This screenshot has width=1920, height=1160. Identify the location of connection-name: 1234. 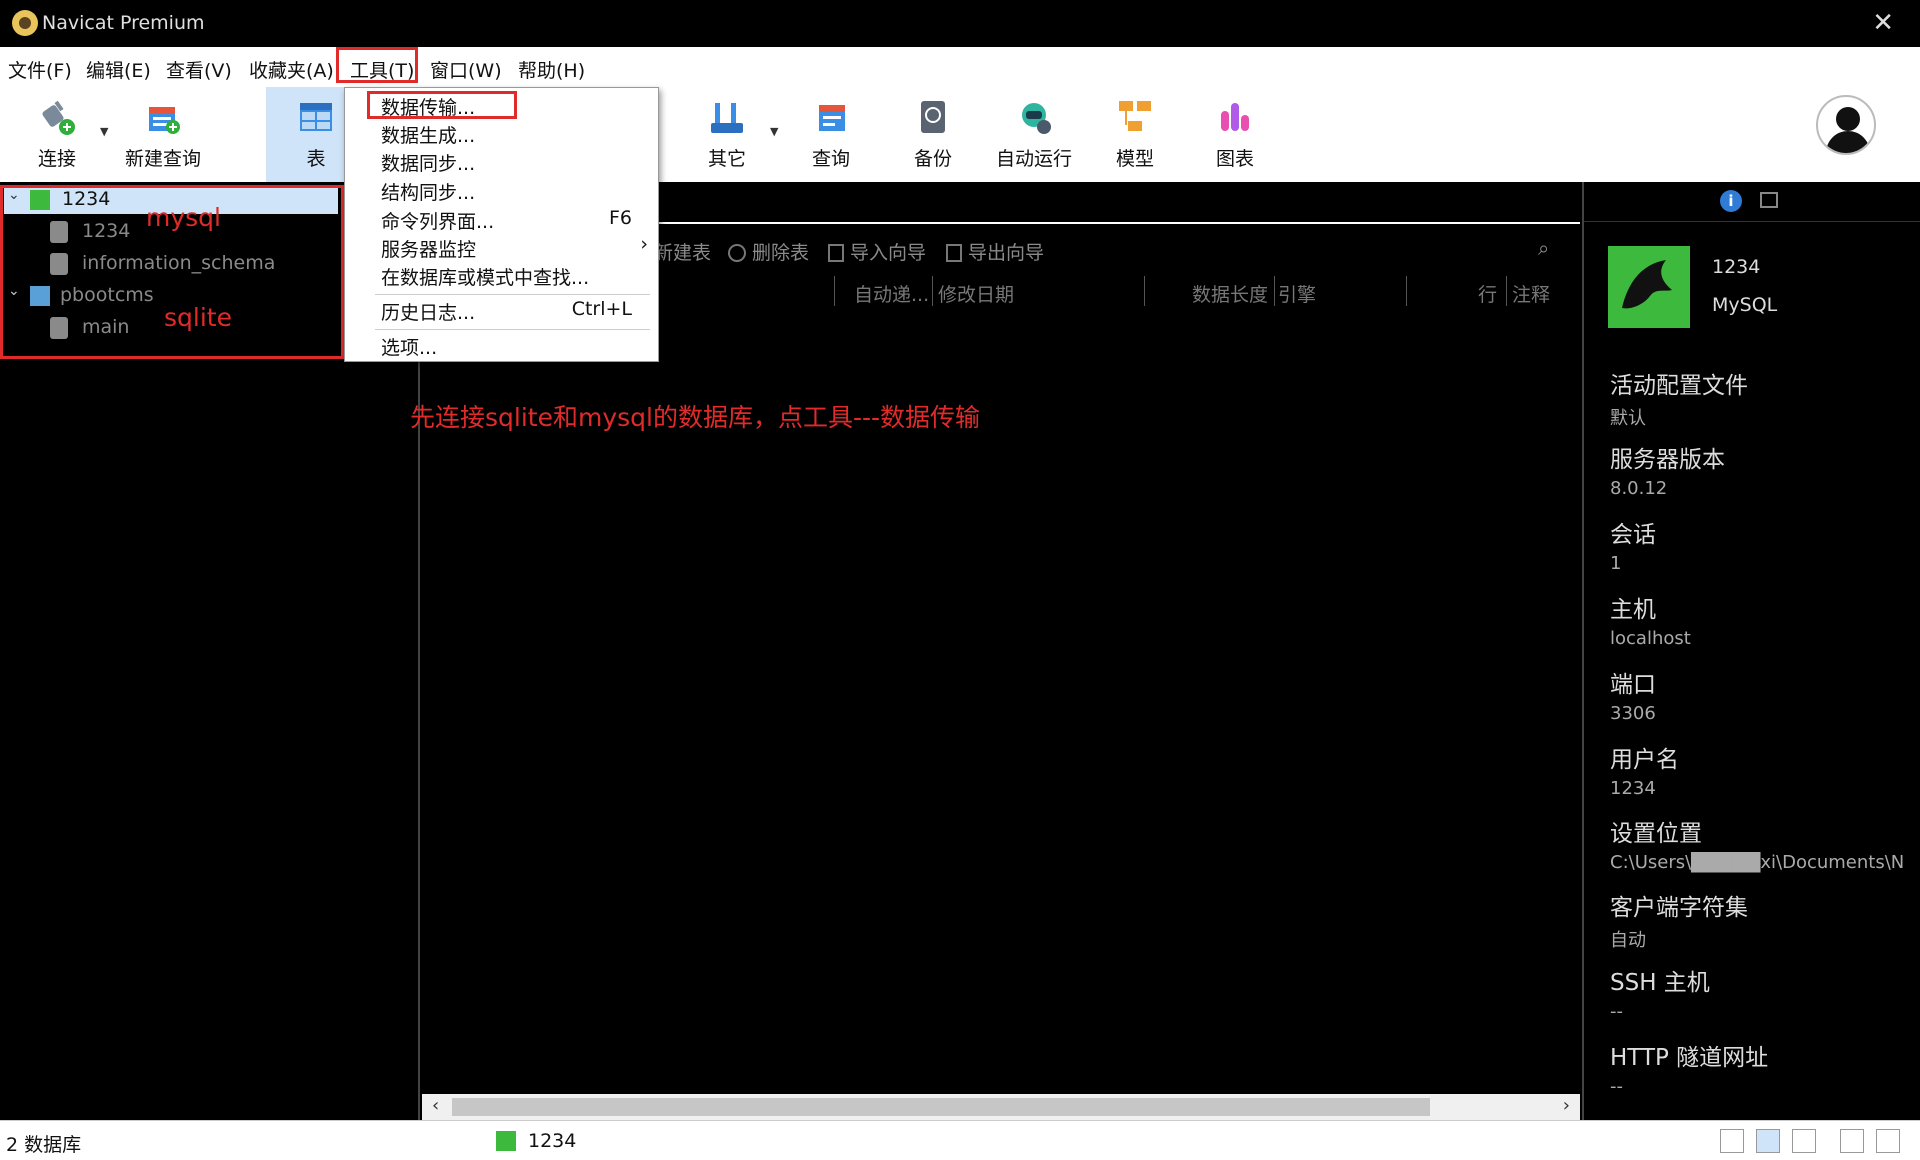
(1736, 267).